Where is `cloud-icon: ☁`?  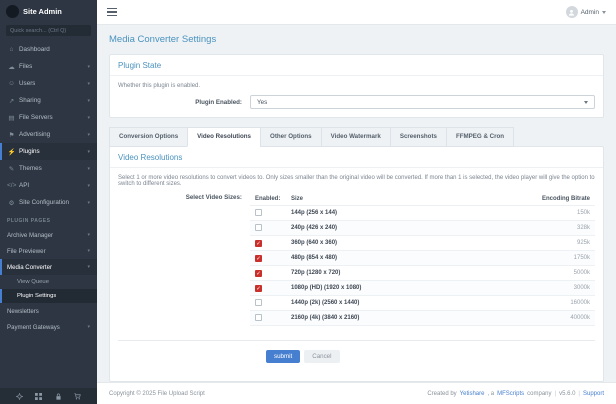 cloud-icon: ☁ is located at coordinates (11, 67).